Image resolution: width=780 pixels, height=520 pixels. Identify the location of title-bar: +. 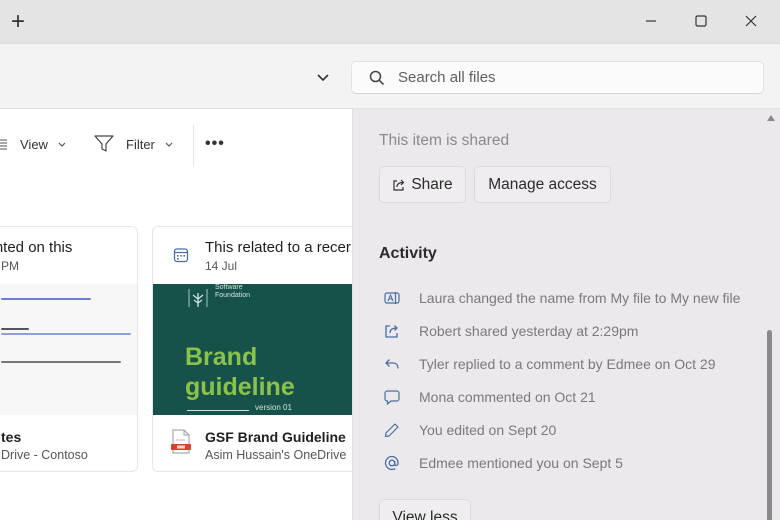
(390, 21).